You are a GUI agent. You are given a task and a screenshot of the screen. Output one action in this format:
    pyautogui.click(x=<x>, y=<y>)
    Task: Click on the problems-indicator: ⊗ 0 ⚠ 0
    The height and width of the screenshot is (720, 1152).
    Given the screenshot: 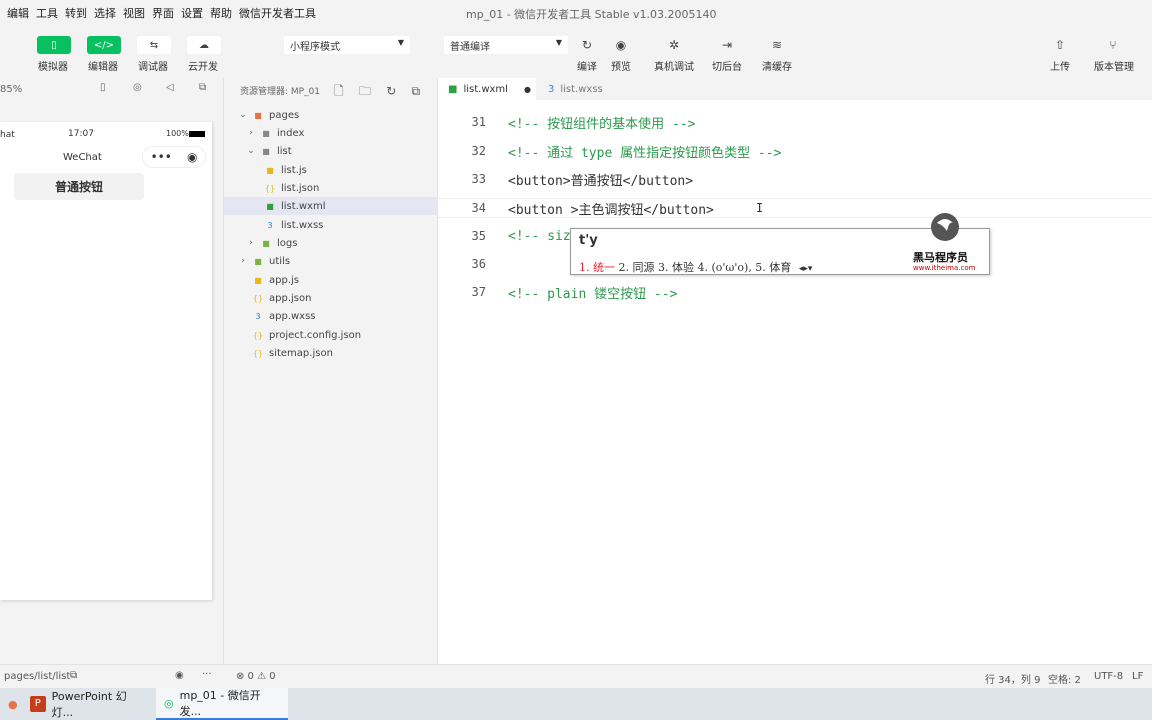 What is the action you would take?
    pyautogui.click(x=256, y=676)
    